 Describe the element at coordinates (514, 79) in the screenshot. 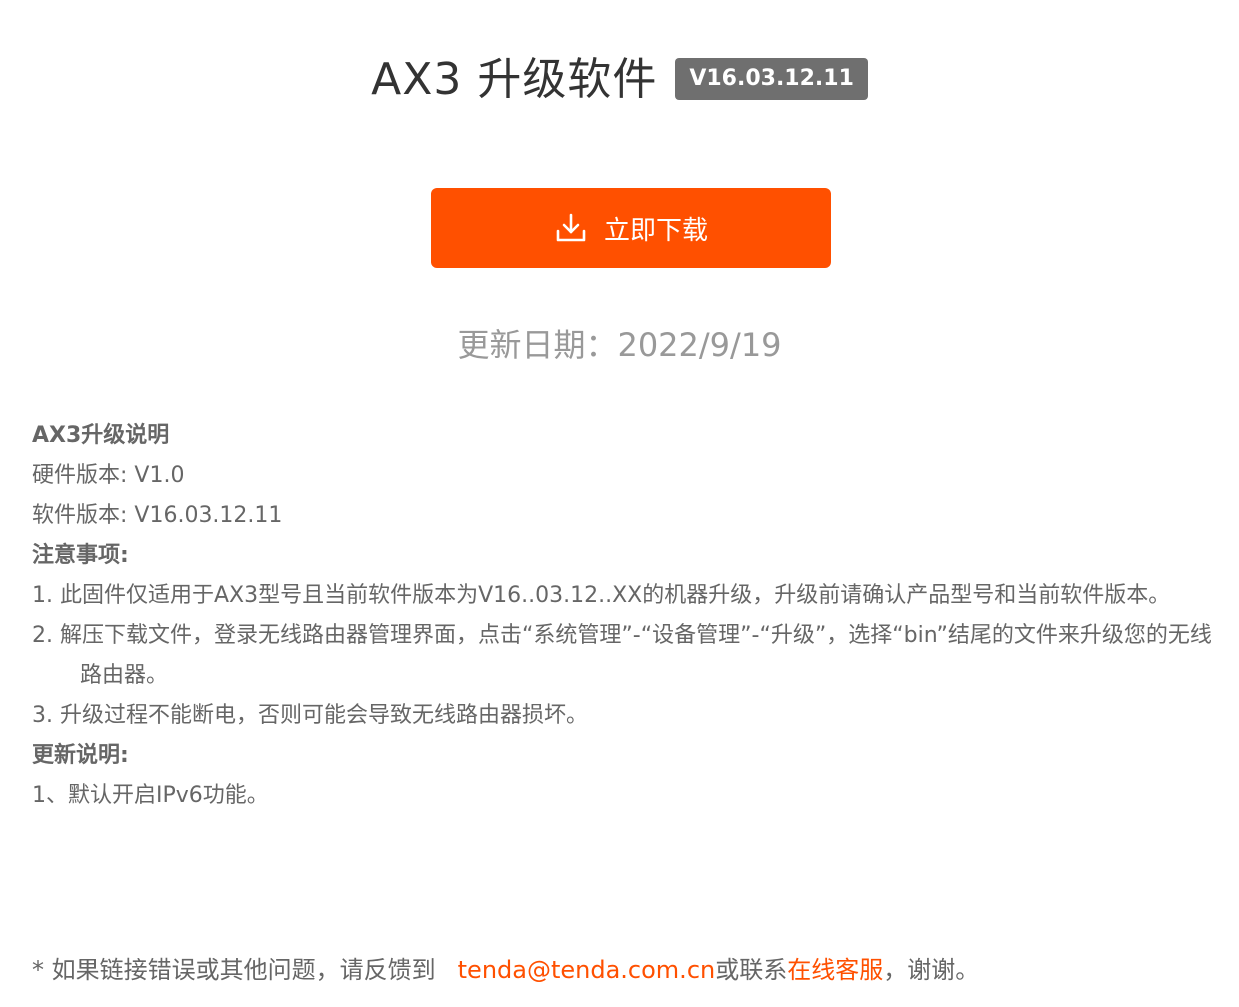

I see `page-title: AX3 升级软件` at that location.